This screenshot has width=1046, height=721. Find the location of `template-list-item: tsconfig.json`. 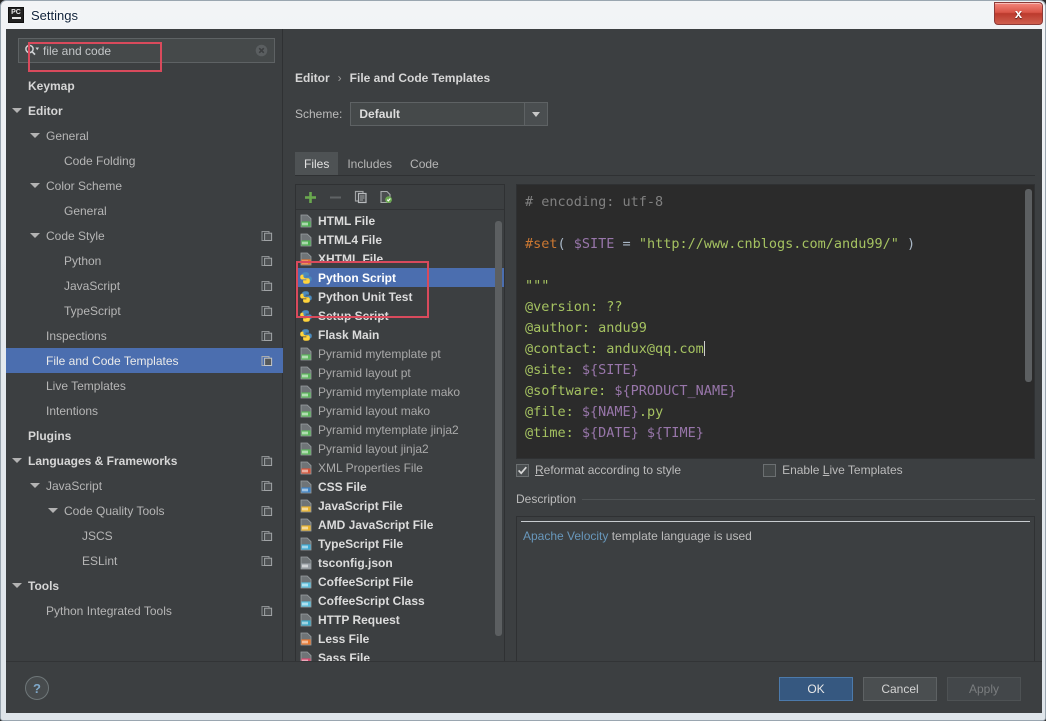

template-list-item: tsconfig.json is located at coordinates (400, 562).